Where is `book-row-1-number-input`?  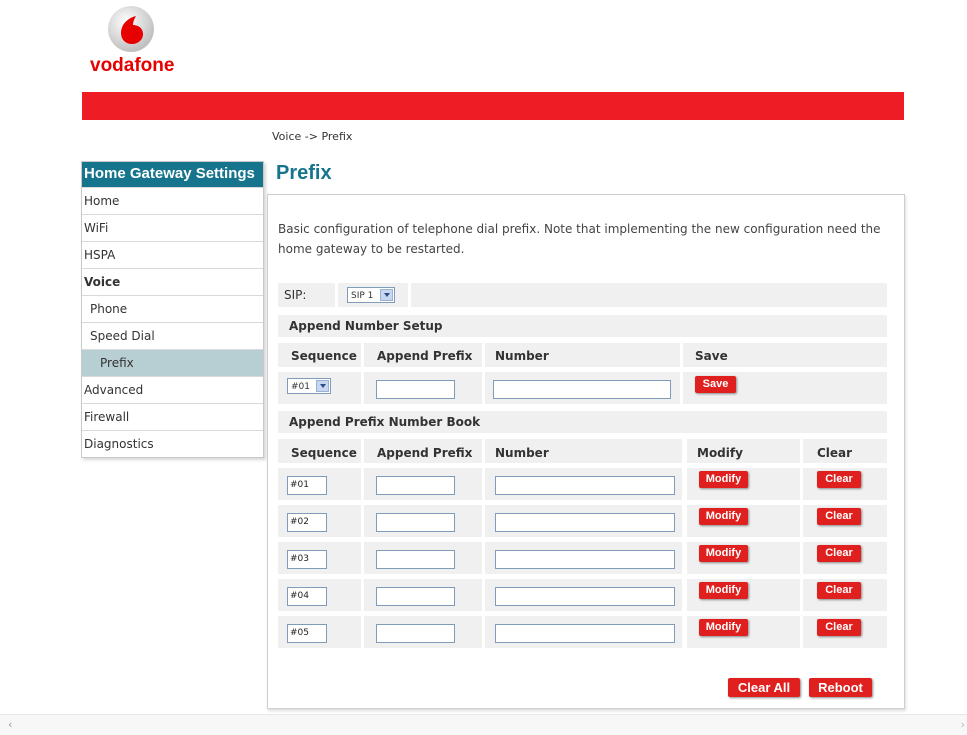
book-row-1-number-input is located at coordinates (585, 485).